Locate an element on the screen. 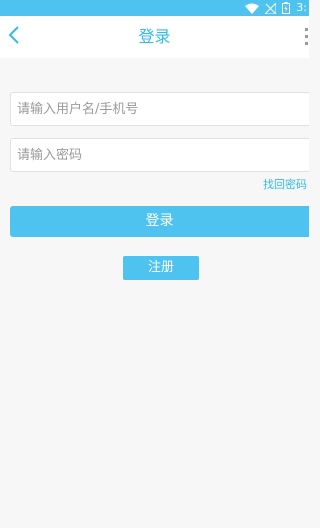  status-bar: 3: is located at coordinates (154, 8).